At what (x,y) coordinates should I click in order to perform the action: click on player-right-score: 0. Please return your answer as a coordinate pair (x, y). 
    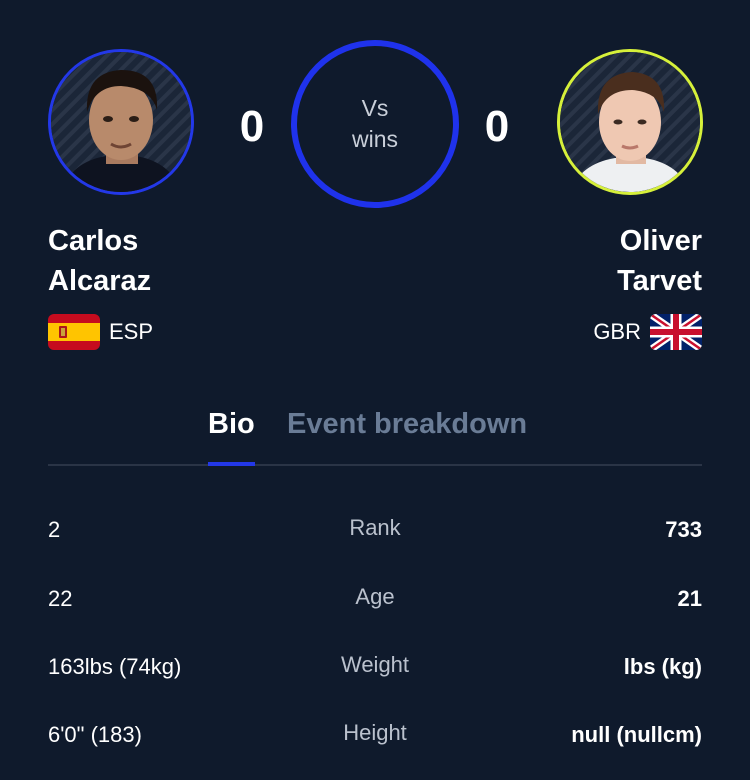
    Looking at the image, I should click on (497, 126).